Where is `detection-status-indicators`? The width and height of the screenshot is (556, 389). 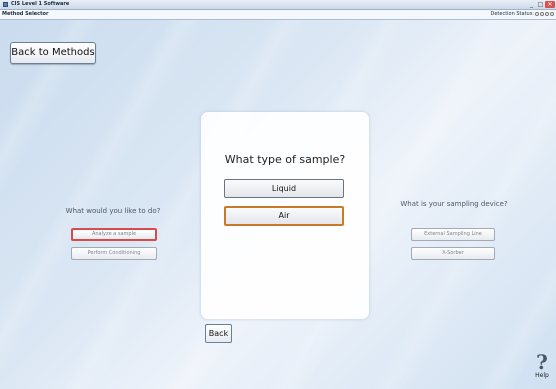
detection-status-indicators is located at coordinates (544, 14).